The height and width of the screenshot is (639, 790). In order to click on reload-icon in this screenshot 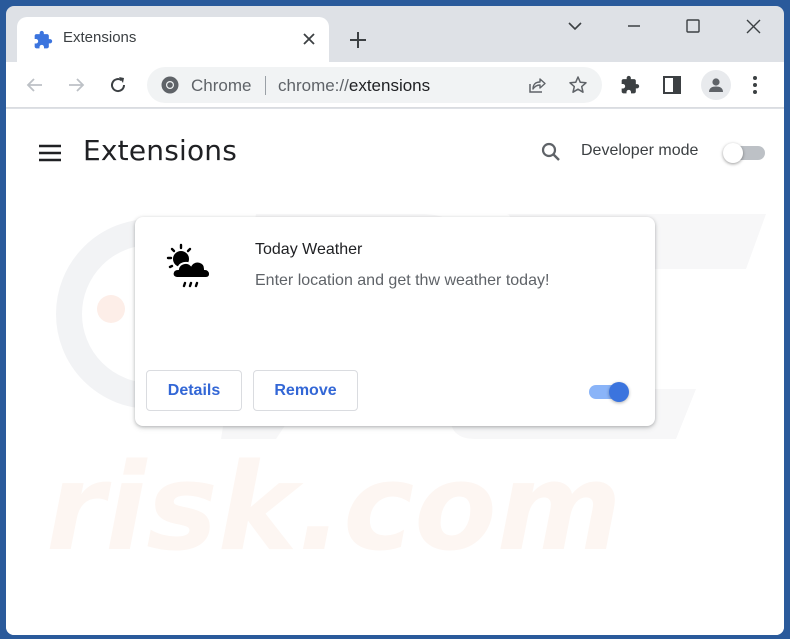, I will do `click(118, 85)`.